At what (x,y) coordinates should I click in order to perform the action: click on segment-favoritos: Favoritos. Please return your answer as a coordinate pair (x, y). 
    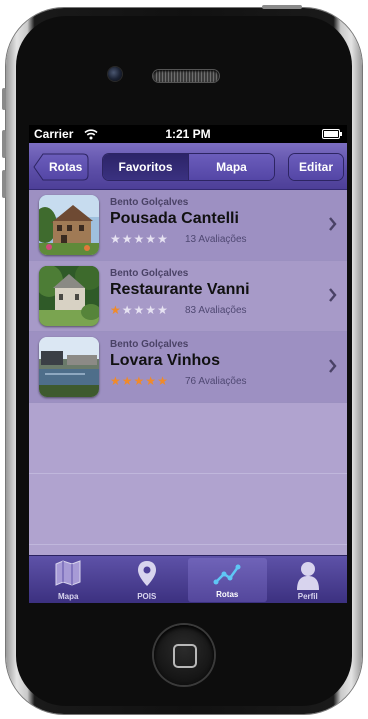
    Looking at the image, I should click on (145, 167).